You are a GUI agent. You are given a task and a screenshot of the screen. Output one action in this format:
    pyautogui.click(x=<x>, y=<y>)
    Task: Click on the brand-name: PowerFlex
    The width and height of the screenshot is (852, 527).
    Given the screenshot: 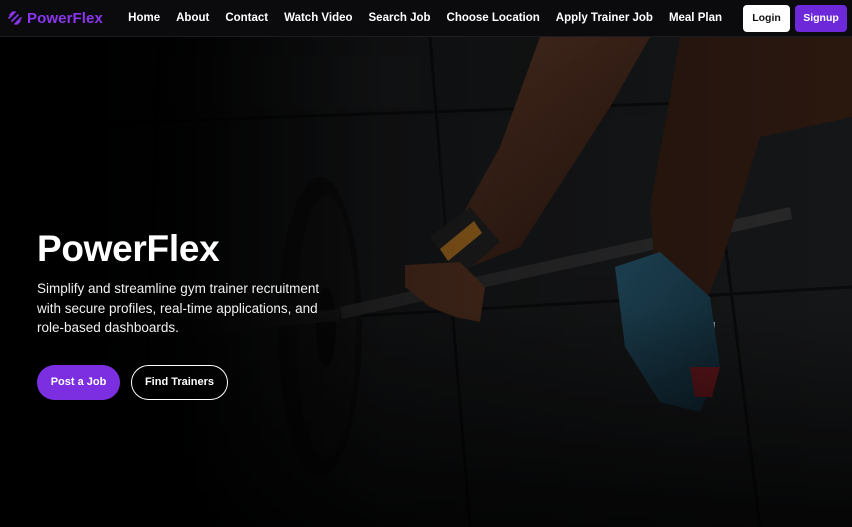 What is the action you would take?
    pyautogui.click(x=65, y=18)
    